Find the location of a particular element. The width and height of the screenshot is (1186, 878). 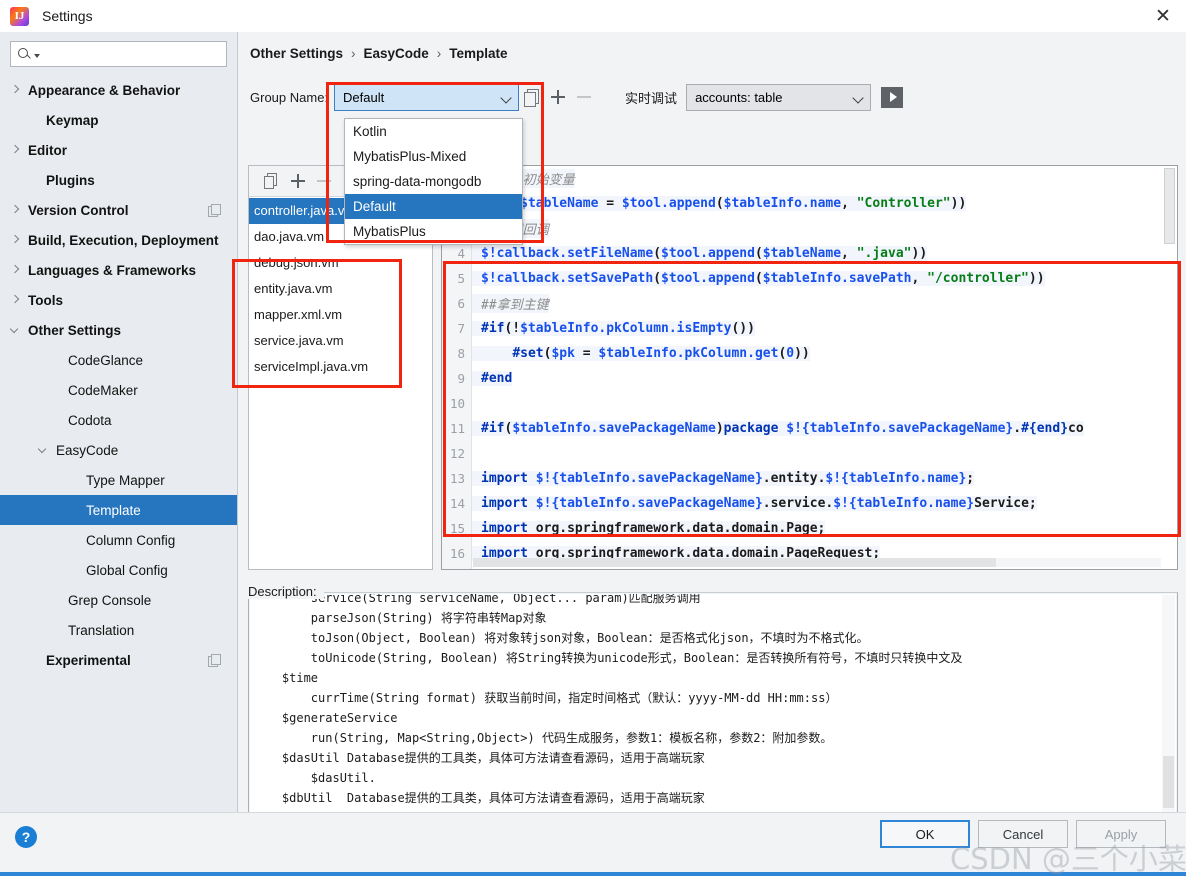

sidebar-item-tools: Tools is located at coordinates (118, 300).